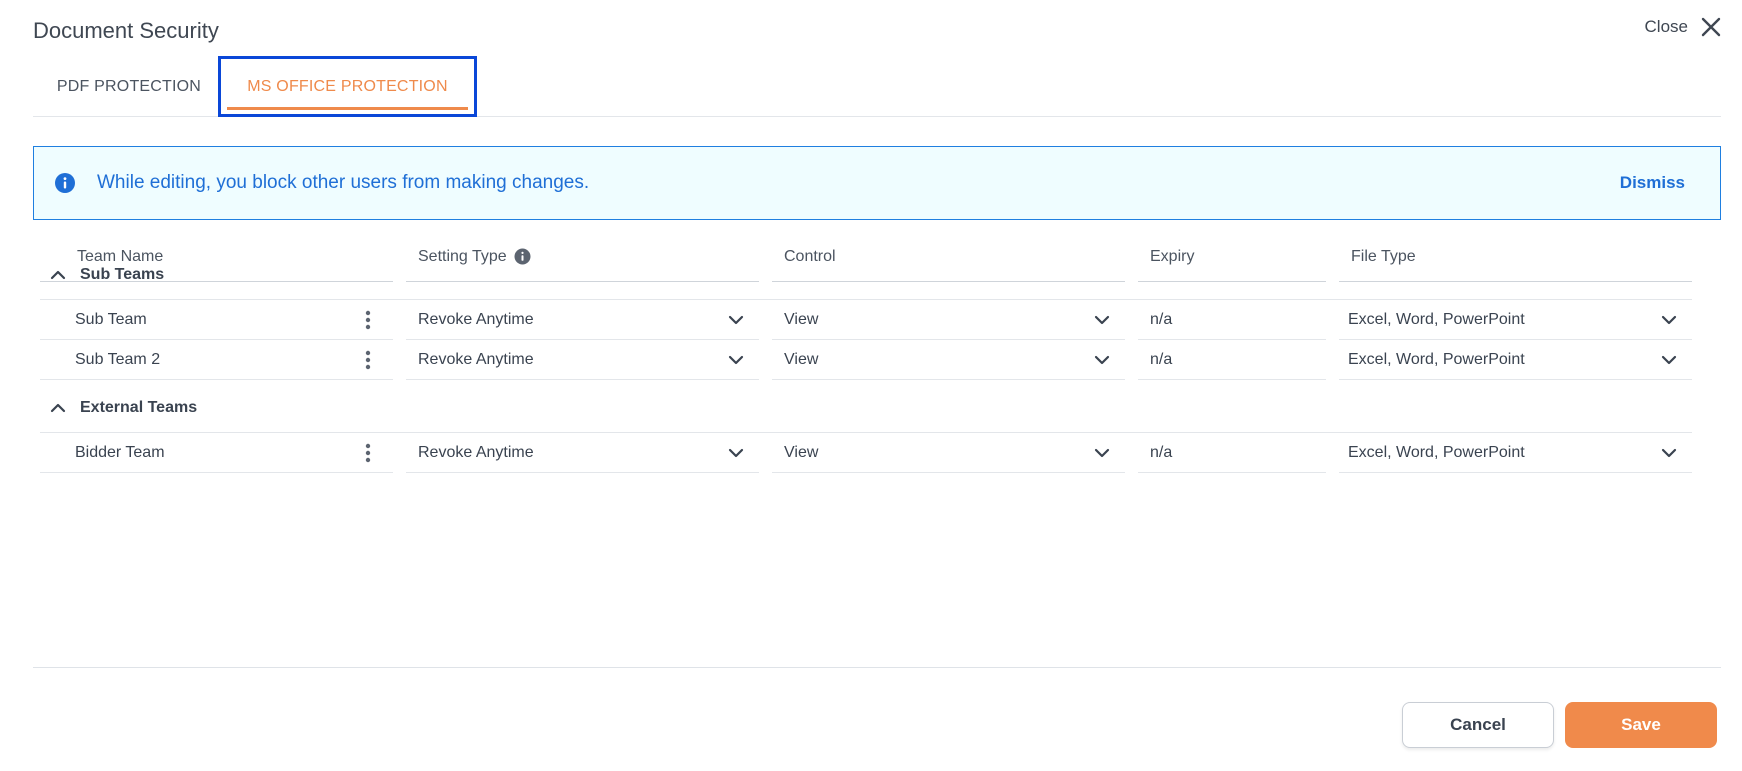 The image size is (1742, 771). Describe the element at coordinates (216, 360) in the screenshot. I see `team-name-cell: Sub Team 2` at that location.